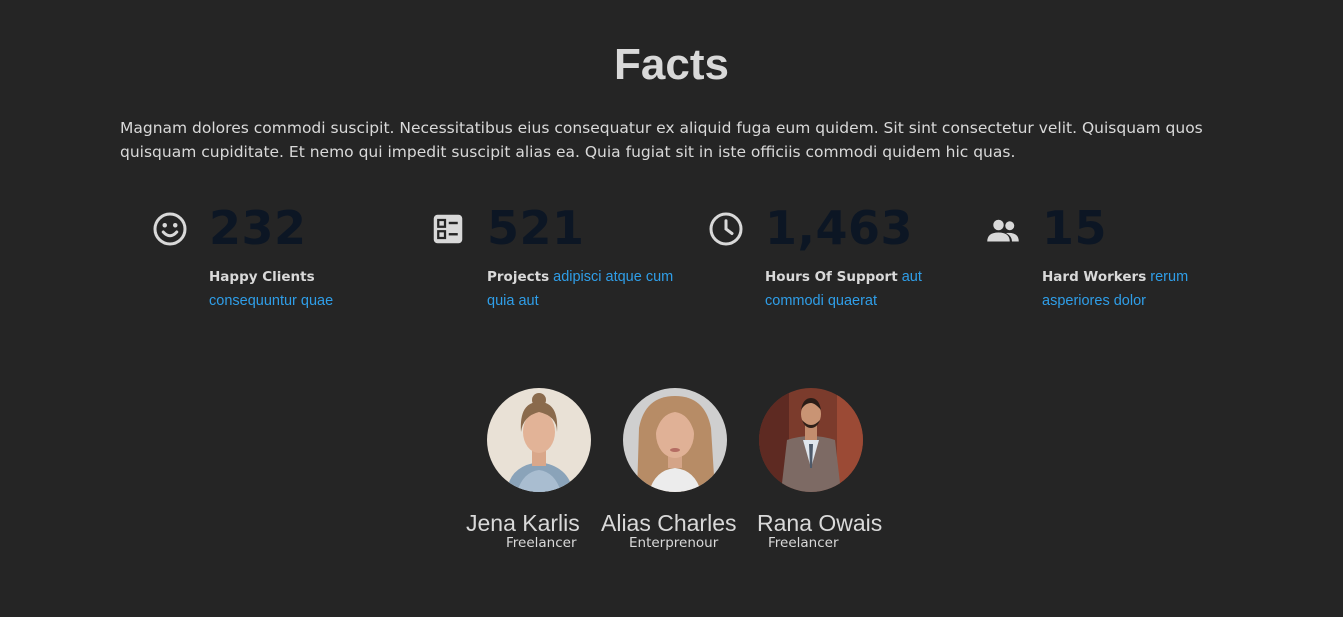  I want to click on count-label: Hours Of Support, so click(831, 277).